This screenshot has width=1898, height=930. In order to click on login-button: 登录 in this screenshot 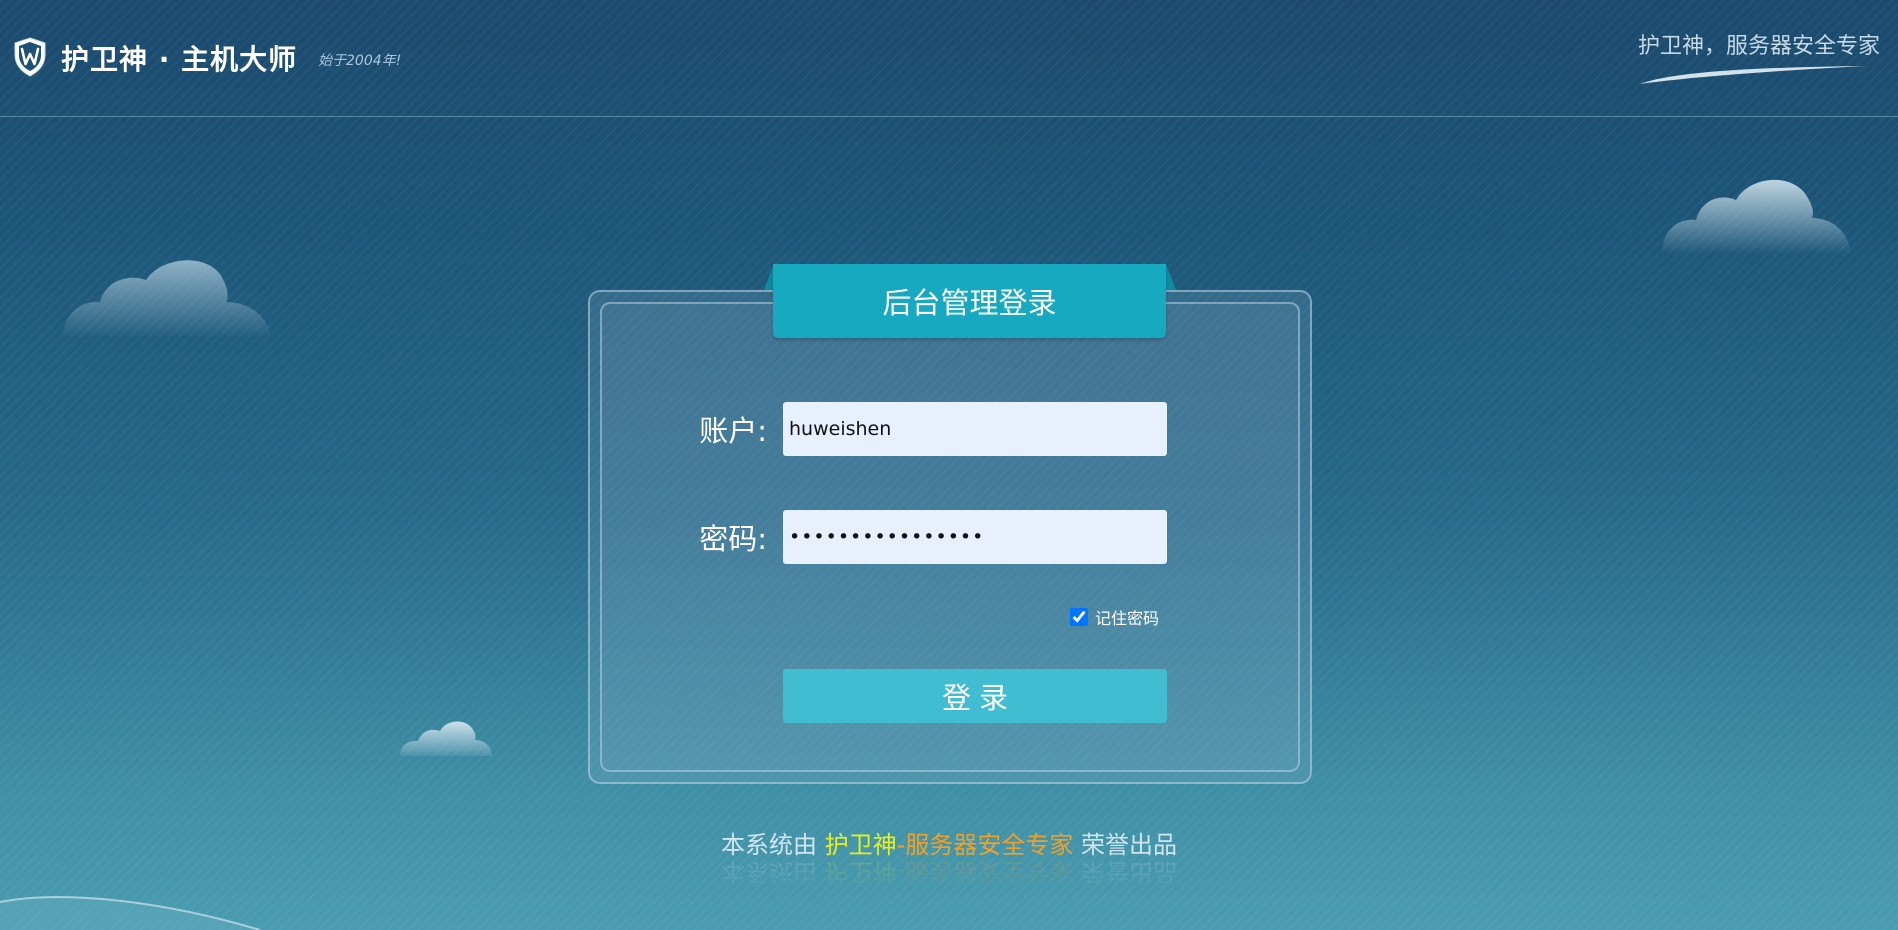, I will do `click(975, 696)`.